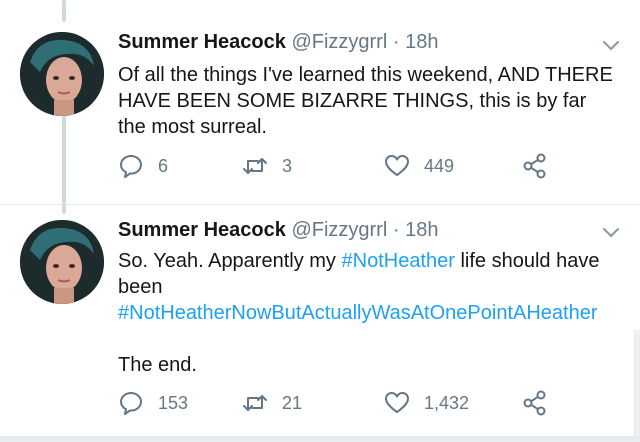 This screenshot has height=442, width=640. What do you see at coordinates (230, 261) in the screenshot?
I see `tweet-text-part: So. Yeah. Apparently my` at bounding box center [230, 261].